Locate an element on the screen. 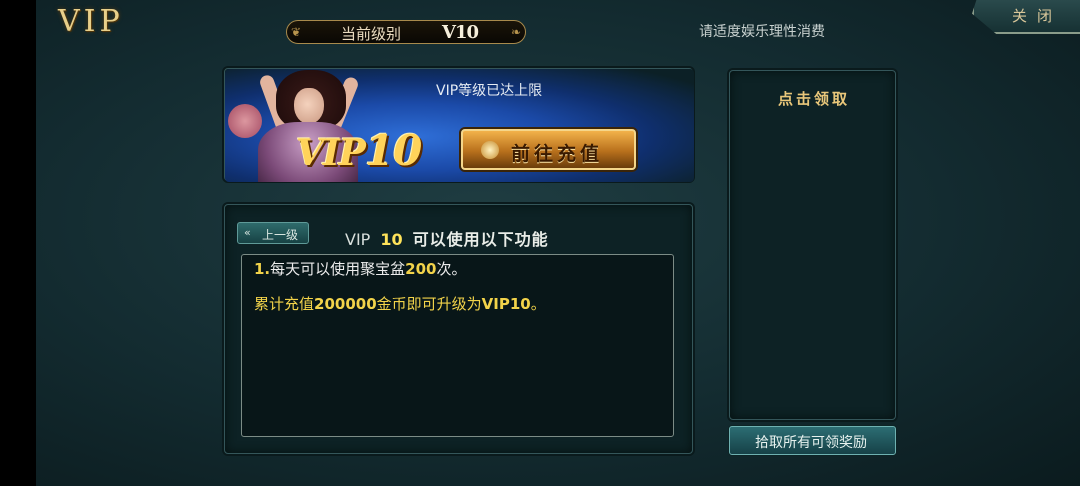 Image resolution: width=1080 pixels, height=486 pixels. upgrade-text-end: 。 is located at coordinates (538, 304).